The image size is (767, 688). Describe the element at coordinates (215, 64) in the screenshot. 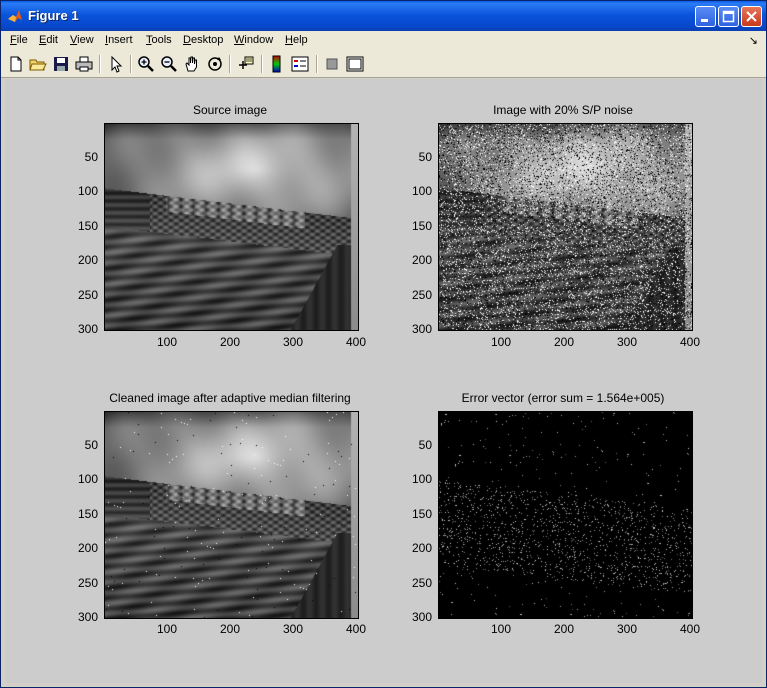

I see `rotate-icon` at that location.